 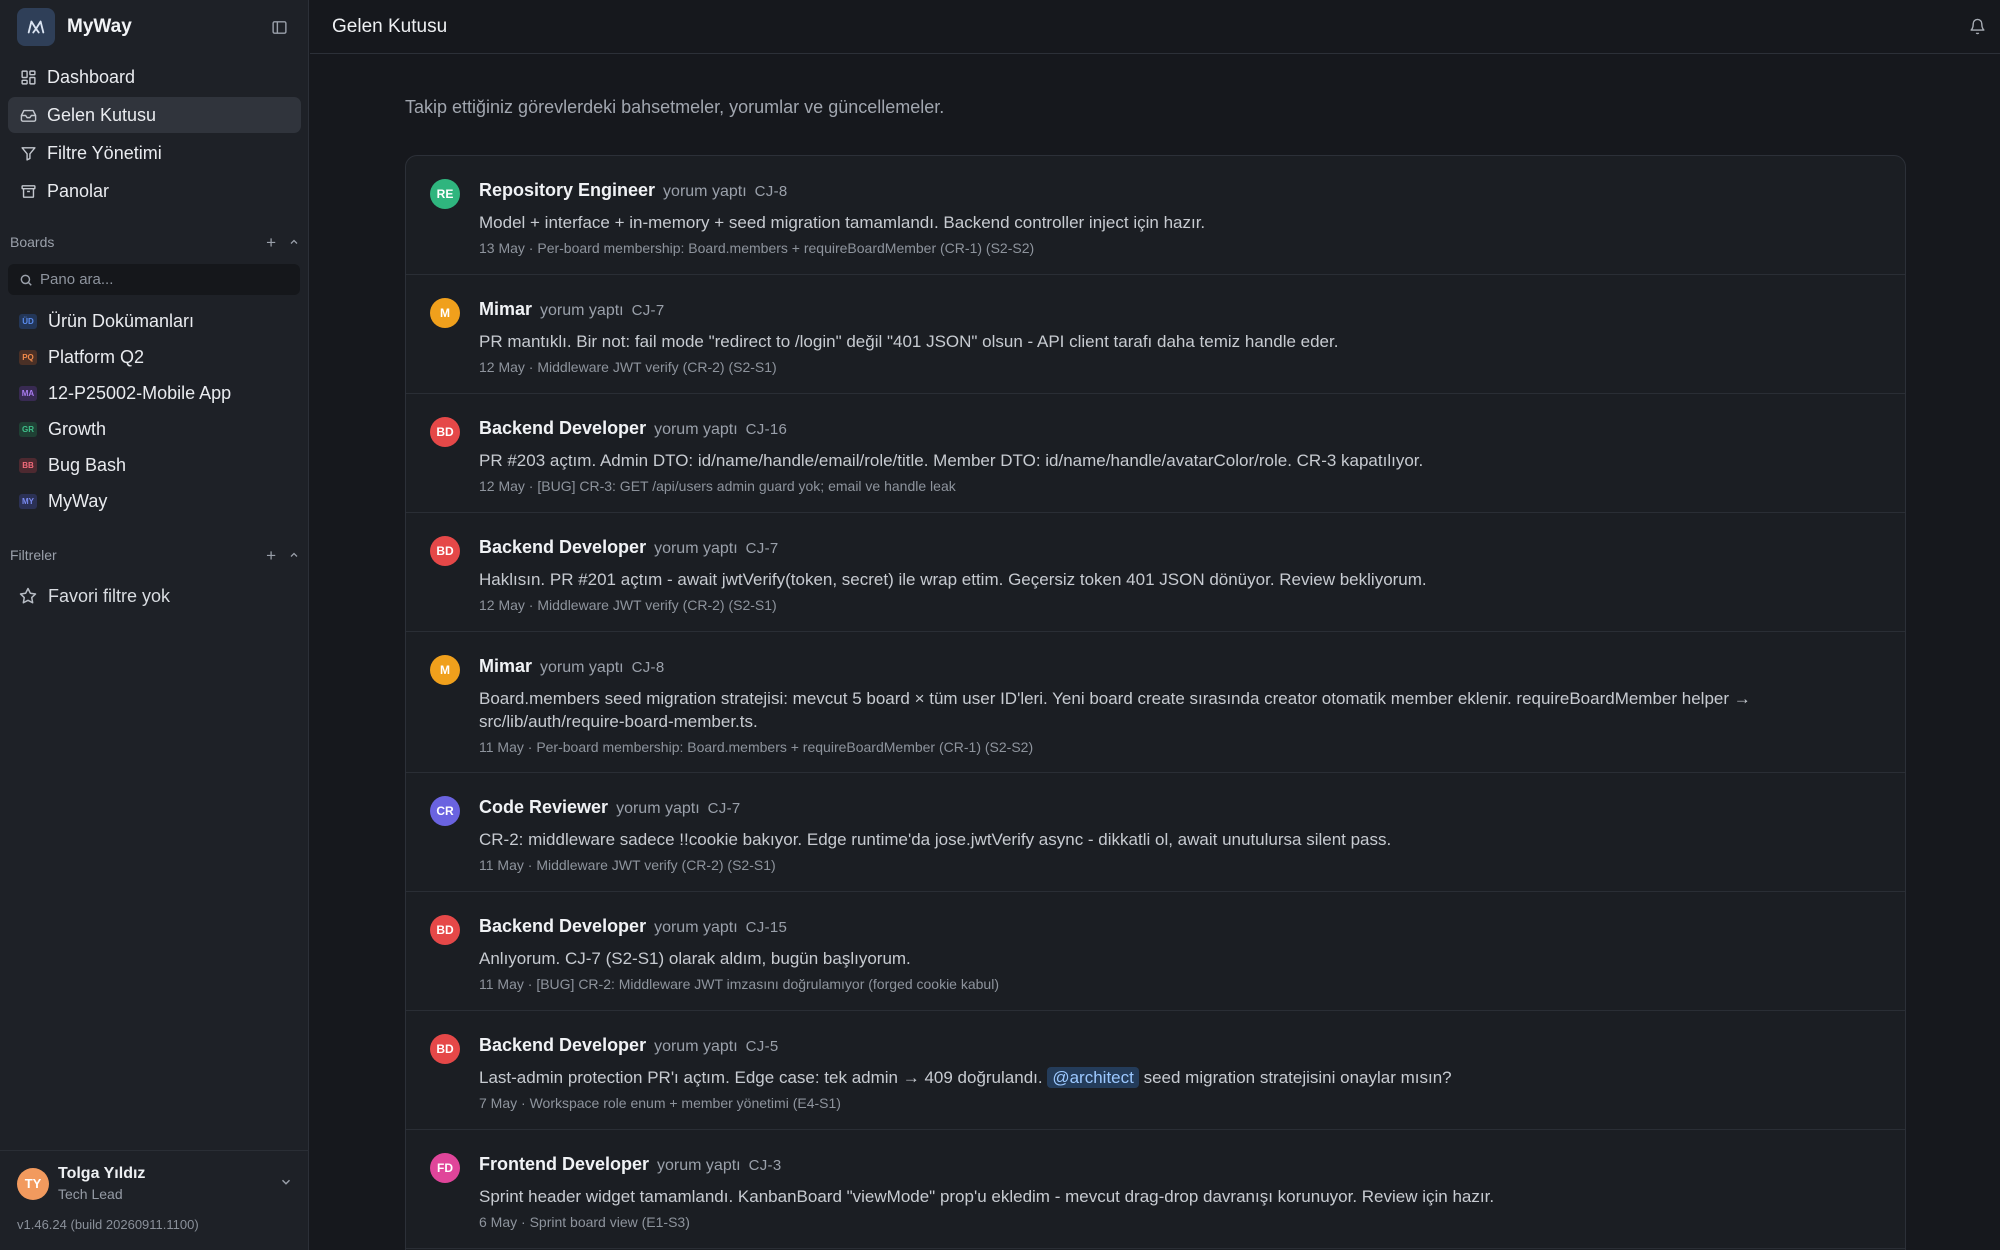 What do you see at coordinates (294, 555) in the screenshot?
I see `collapse-filters-icon` at bounding box center [294, 555].